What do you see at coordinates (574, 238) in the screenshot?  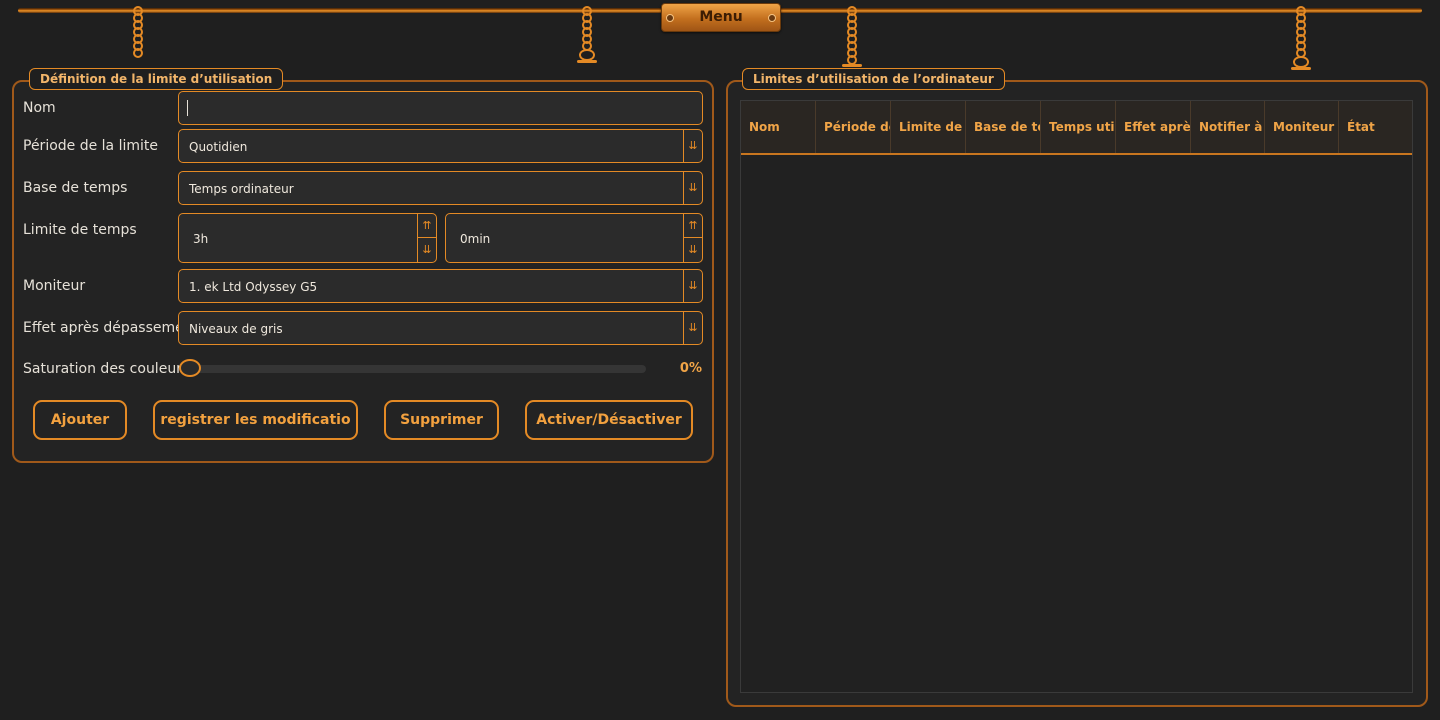 I see `minutes-spinbox: 0min ⇈ ⇊` at bounding box center [574, 238].